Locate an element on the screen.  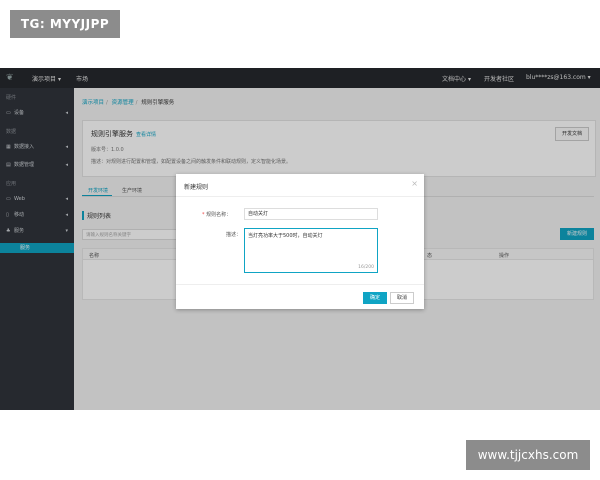
close-icon: × is located at coordinates (414, 183).